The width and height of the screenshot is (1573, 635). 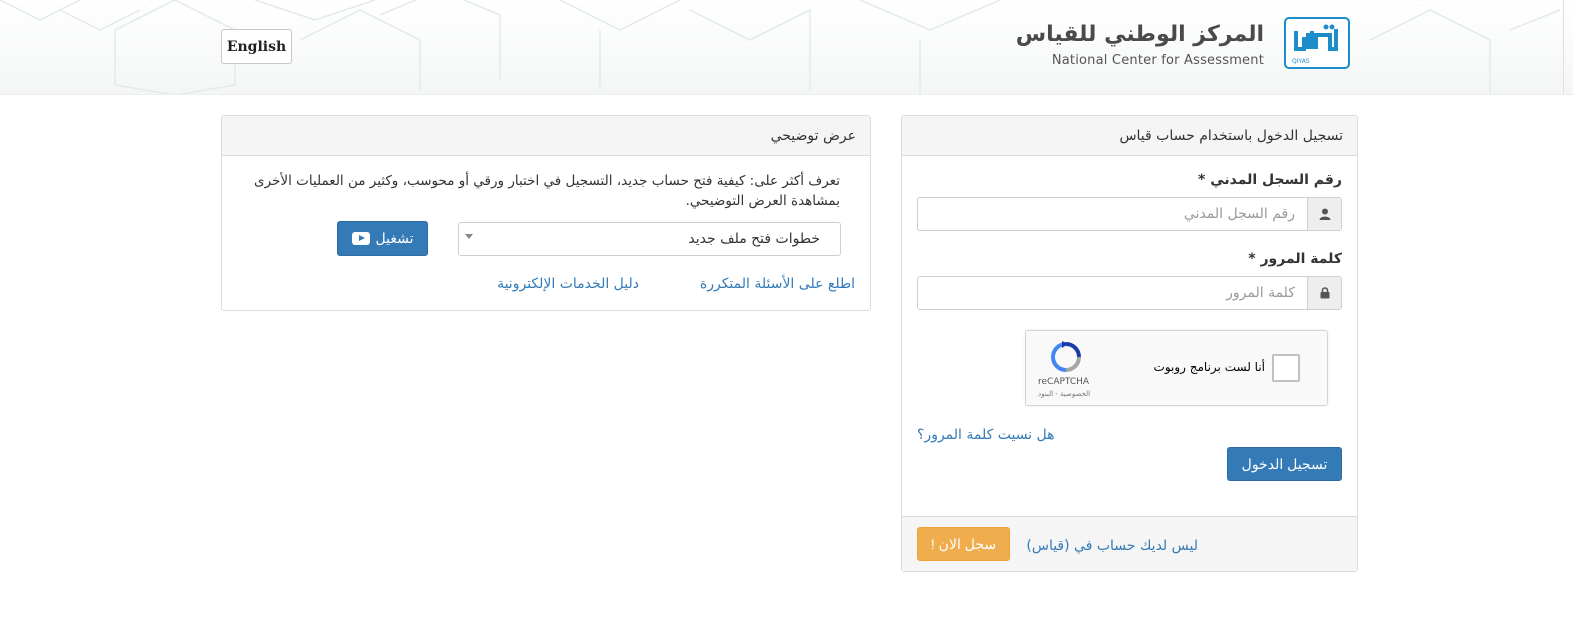 What do you see at coordinates (1064, 394) in the screenshot?
I see `recaptcha-terms: الخصوصية - البنود` at bounding box center [1064, 394].